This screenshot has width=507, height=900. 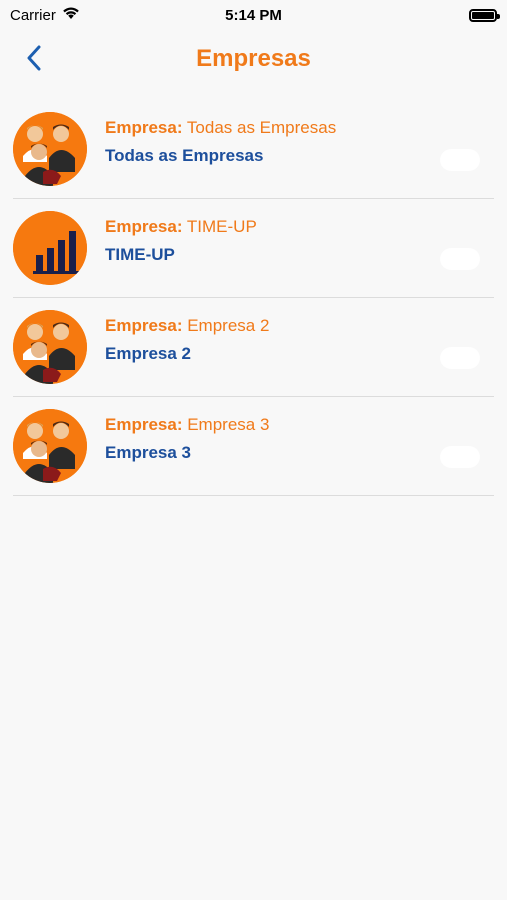 What do you see at coordinates (221, 226) in the screenshot?
I see `company-value: TIME-UP` at bounding box center [221, 226].